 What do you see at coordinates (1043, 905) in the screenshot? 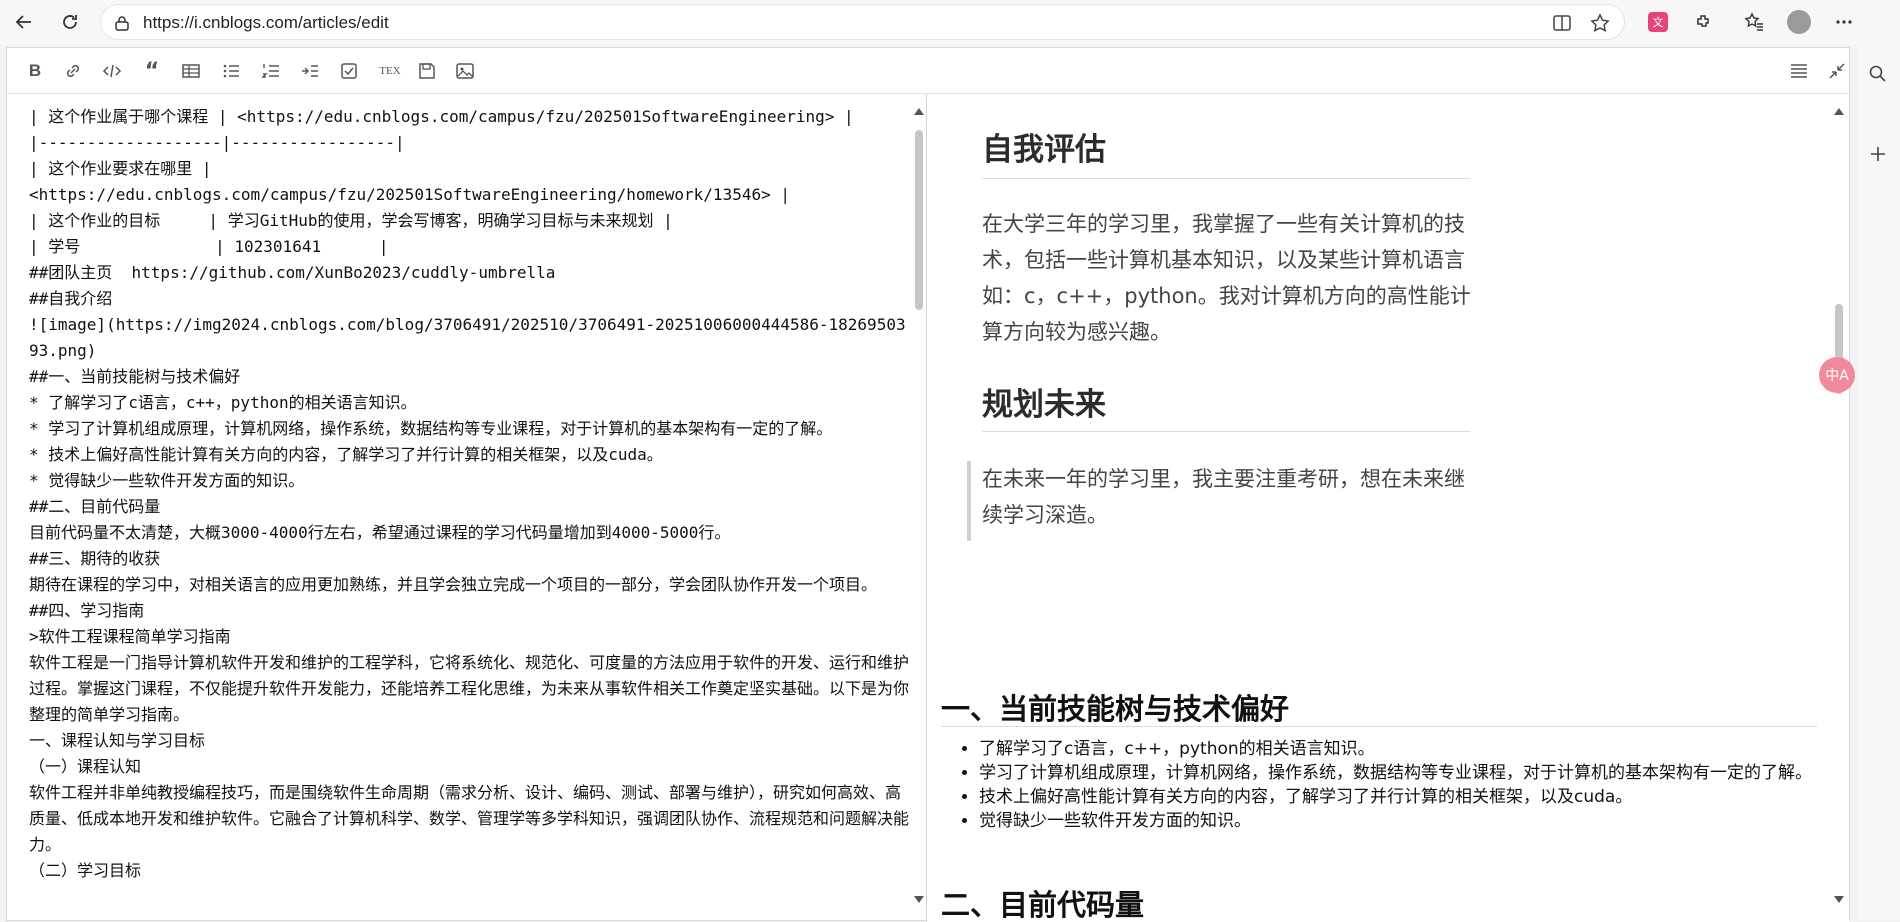
I see `heading-code: 二、目前代码量` at bounding box center [1043, 905].